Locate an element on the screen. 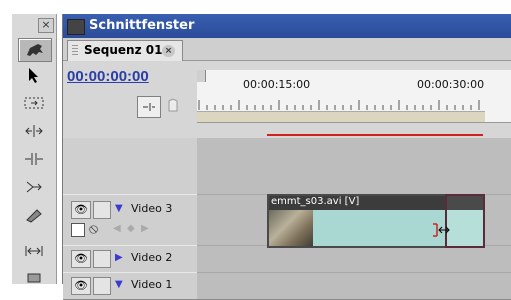  tab-label: Sequenz 01 is located at coordinates (123, 50).